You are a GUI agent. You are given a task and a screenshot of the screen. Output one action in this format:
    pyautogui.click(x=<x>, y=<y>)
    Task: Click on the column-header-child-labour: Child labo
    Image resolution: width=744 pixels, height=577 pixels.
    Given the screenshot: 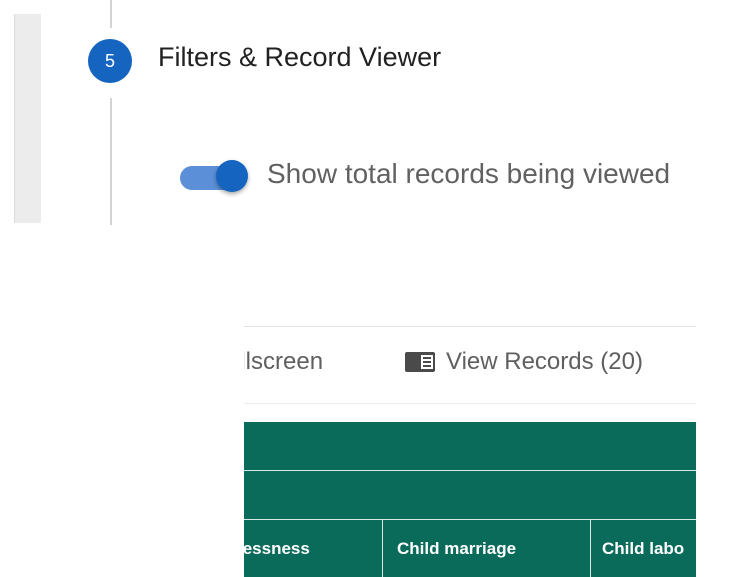 What is the action you would take?
    pyautogui.click(x=643, y=548)
    